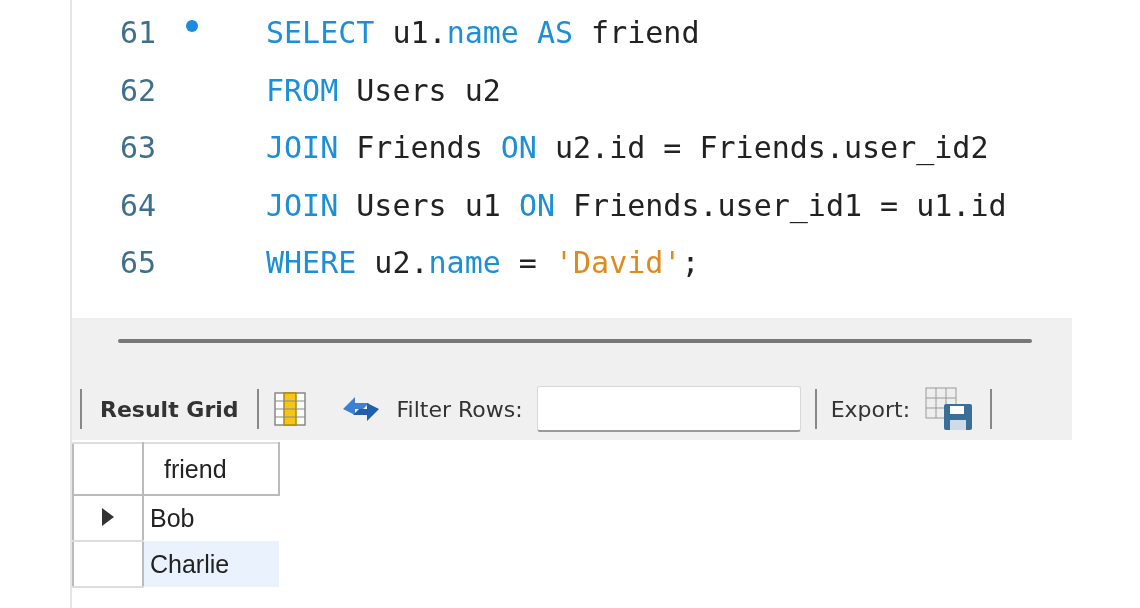 This screenshot has width=1140, height=608. I want to click on filter-rows-field, so click(668, 409).